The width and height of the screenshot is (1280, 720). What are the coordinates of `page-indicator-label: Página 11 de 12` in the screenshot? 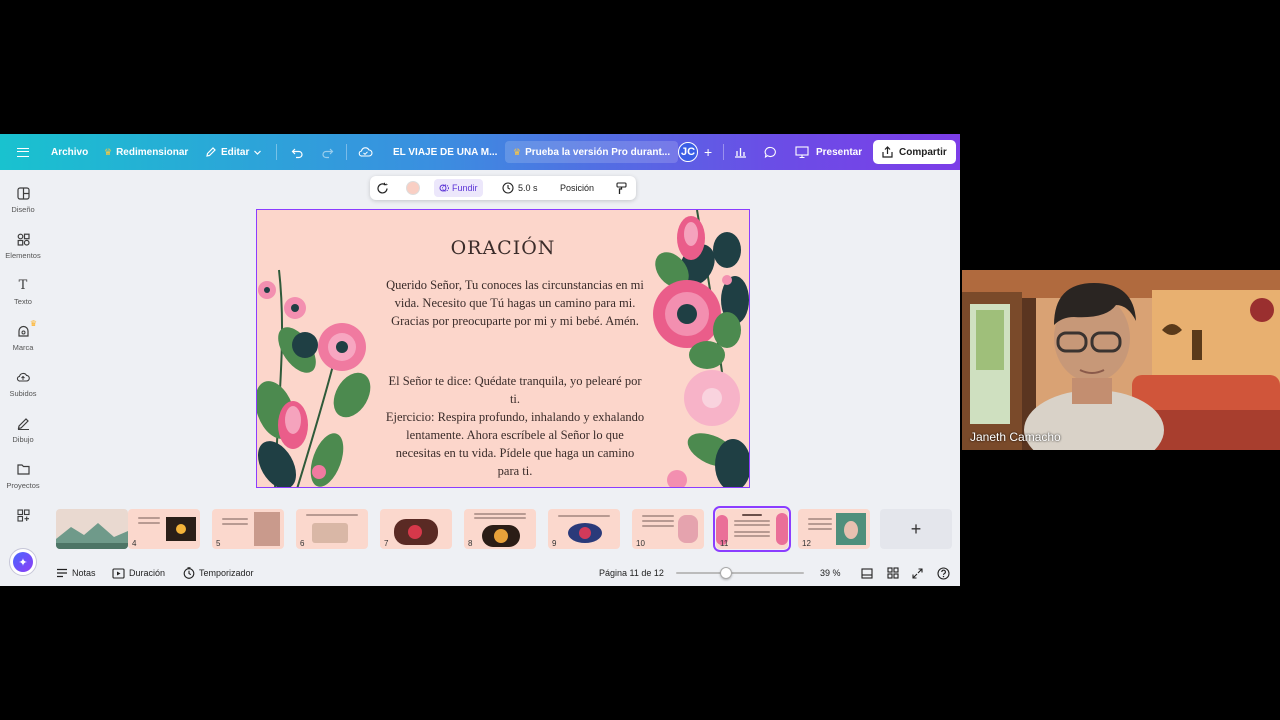 It's located at (631, 573).